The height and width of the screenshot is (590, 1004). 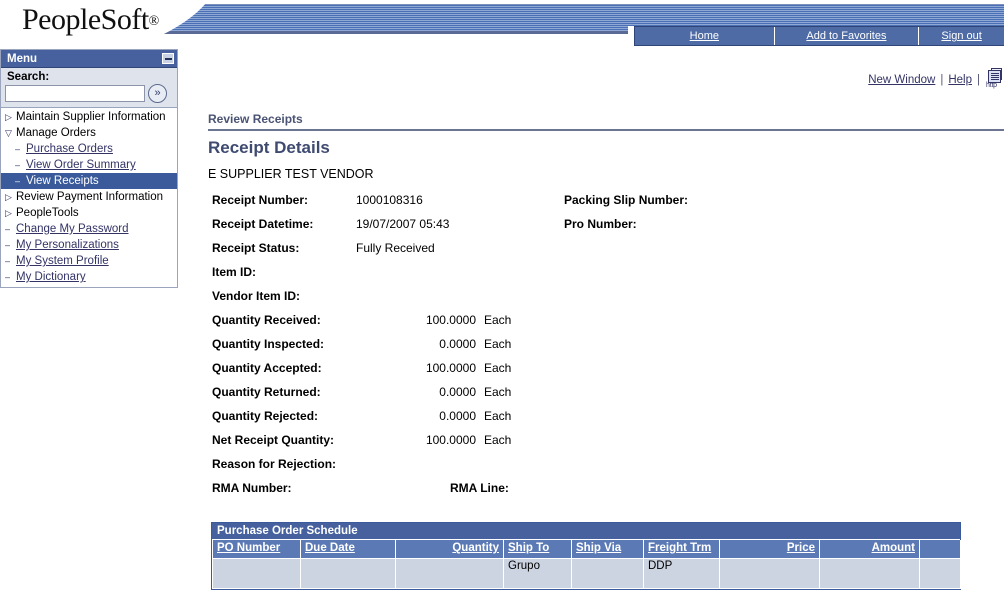 I want to click on help-link: Help, so click(x=960, y=80).